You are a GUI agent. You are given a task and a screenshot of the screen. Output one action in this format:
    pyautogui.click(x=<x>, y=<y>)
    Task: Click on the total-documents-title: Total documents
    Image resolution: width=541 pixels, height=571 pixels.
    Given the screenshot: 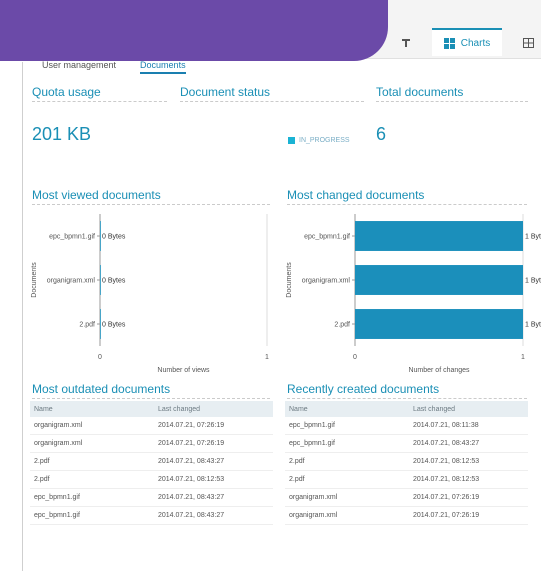 What is the action you would take?
    pyautogui.click(x=452, y=93)
    